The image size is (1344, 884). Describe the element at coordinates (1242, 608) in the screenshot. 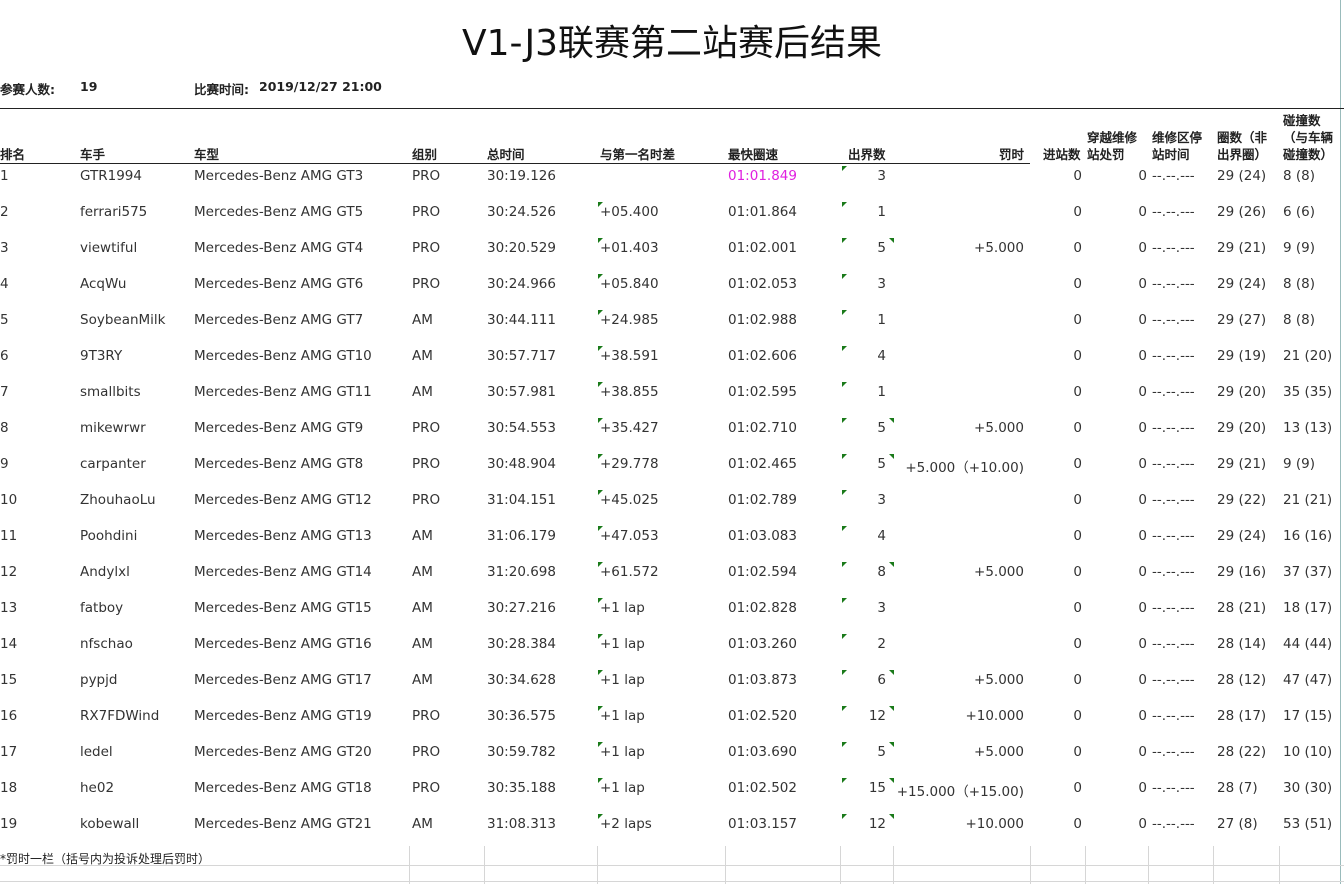

I see `laps-cell: 28 (21)` at that location.